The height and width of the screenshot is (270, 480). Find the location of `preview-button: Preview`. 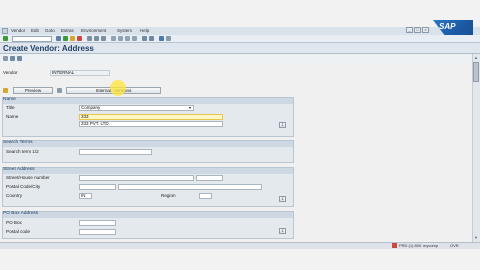

preview-button: Preview is located at coordinates (33, 90).